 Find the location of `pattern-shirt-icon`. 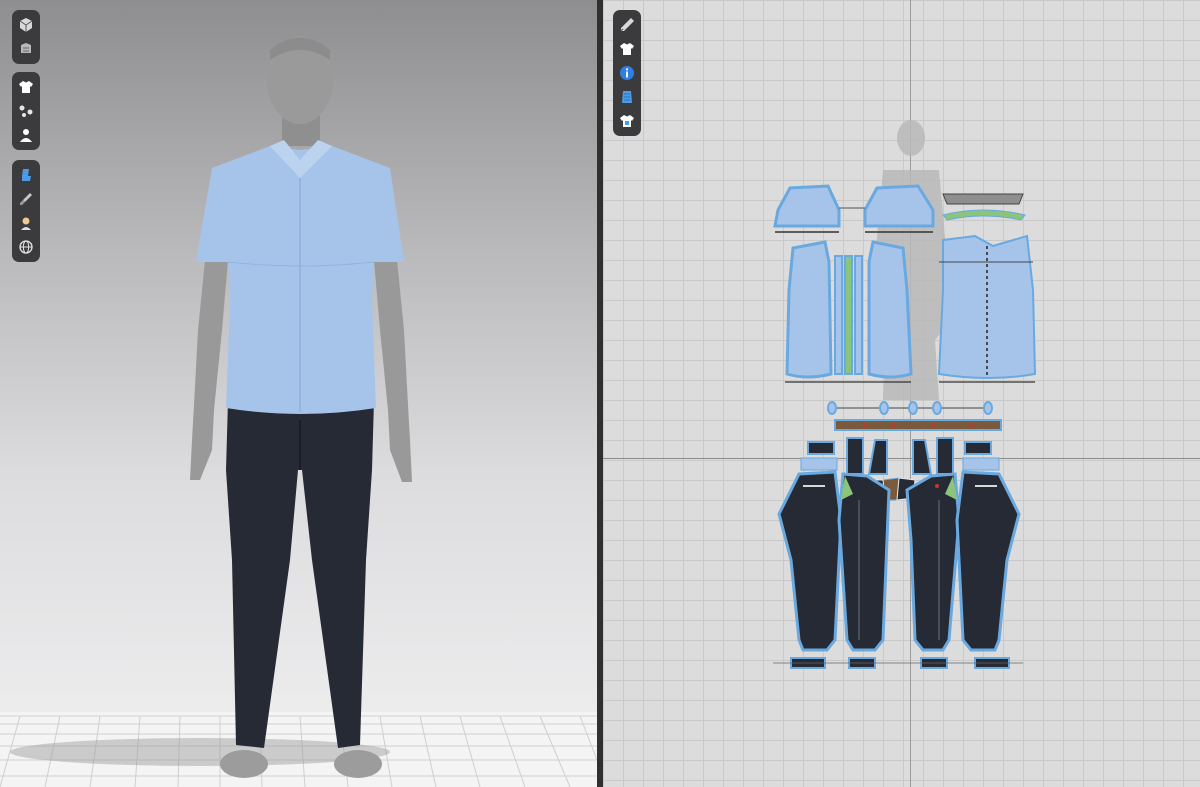

pattern-shirt-icon is located at coordinates (627, 121).